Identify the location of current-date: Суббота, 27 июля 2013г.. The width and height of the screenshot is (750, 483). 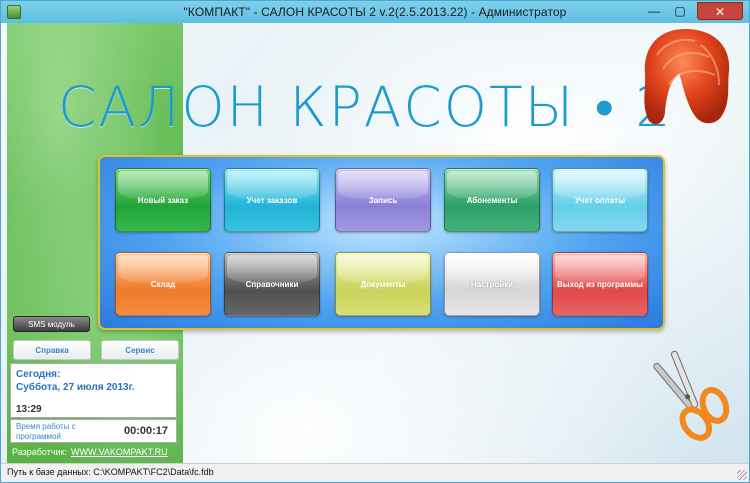
(75, 387).